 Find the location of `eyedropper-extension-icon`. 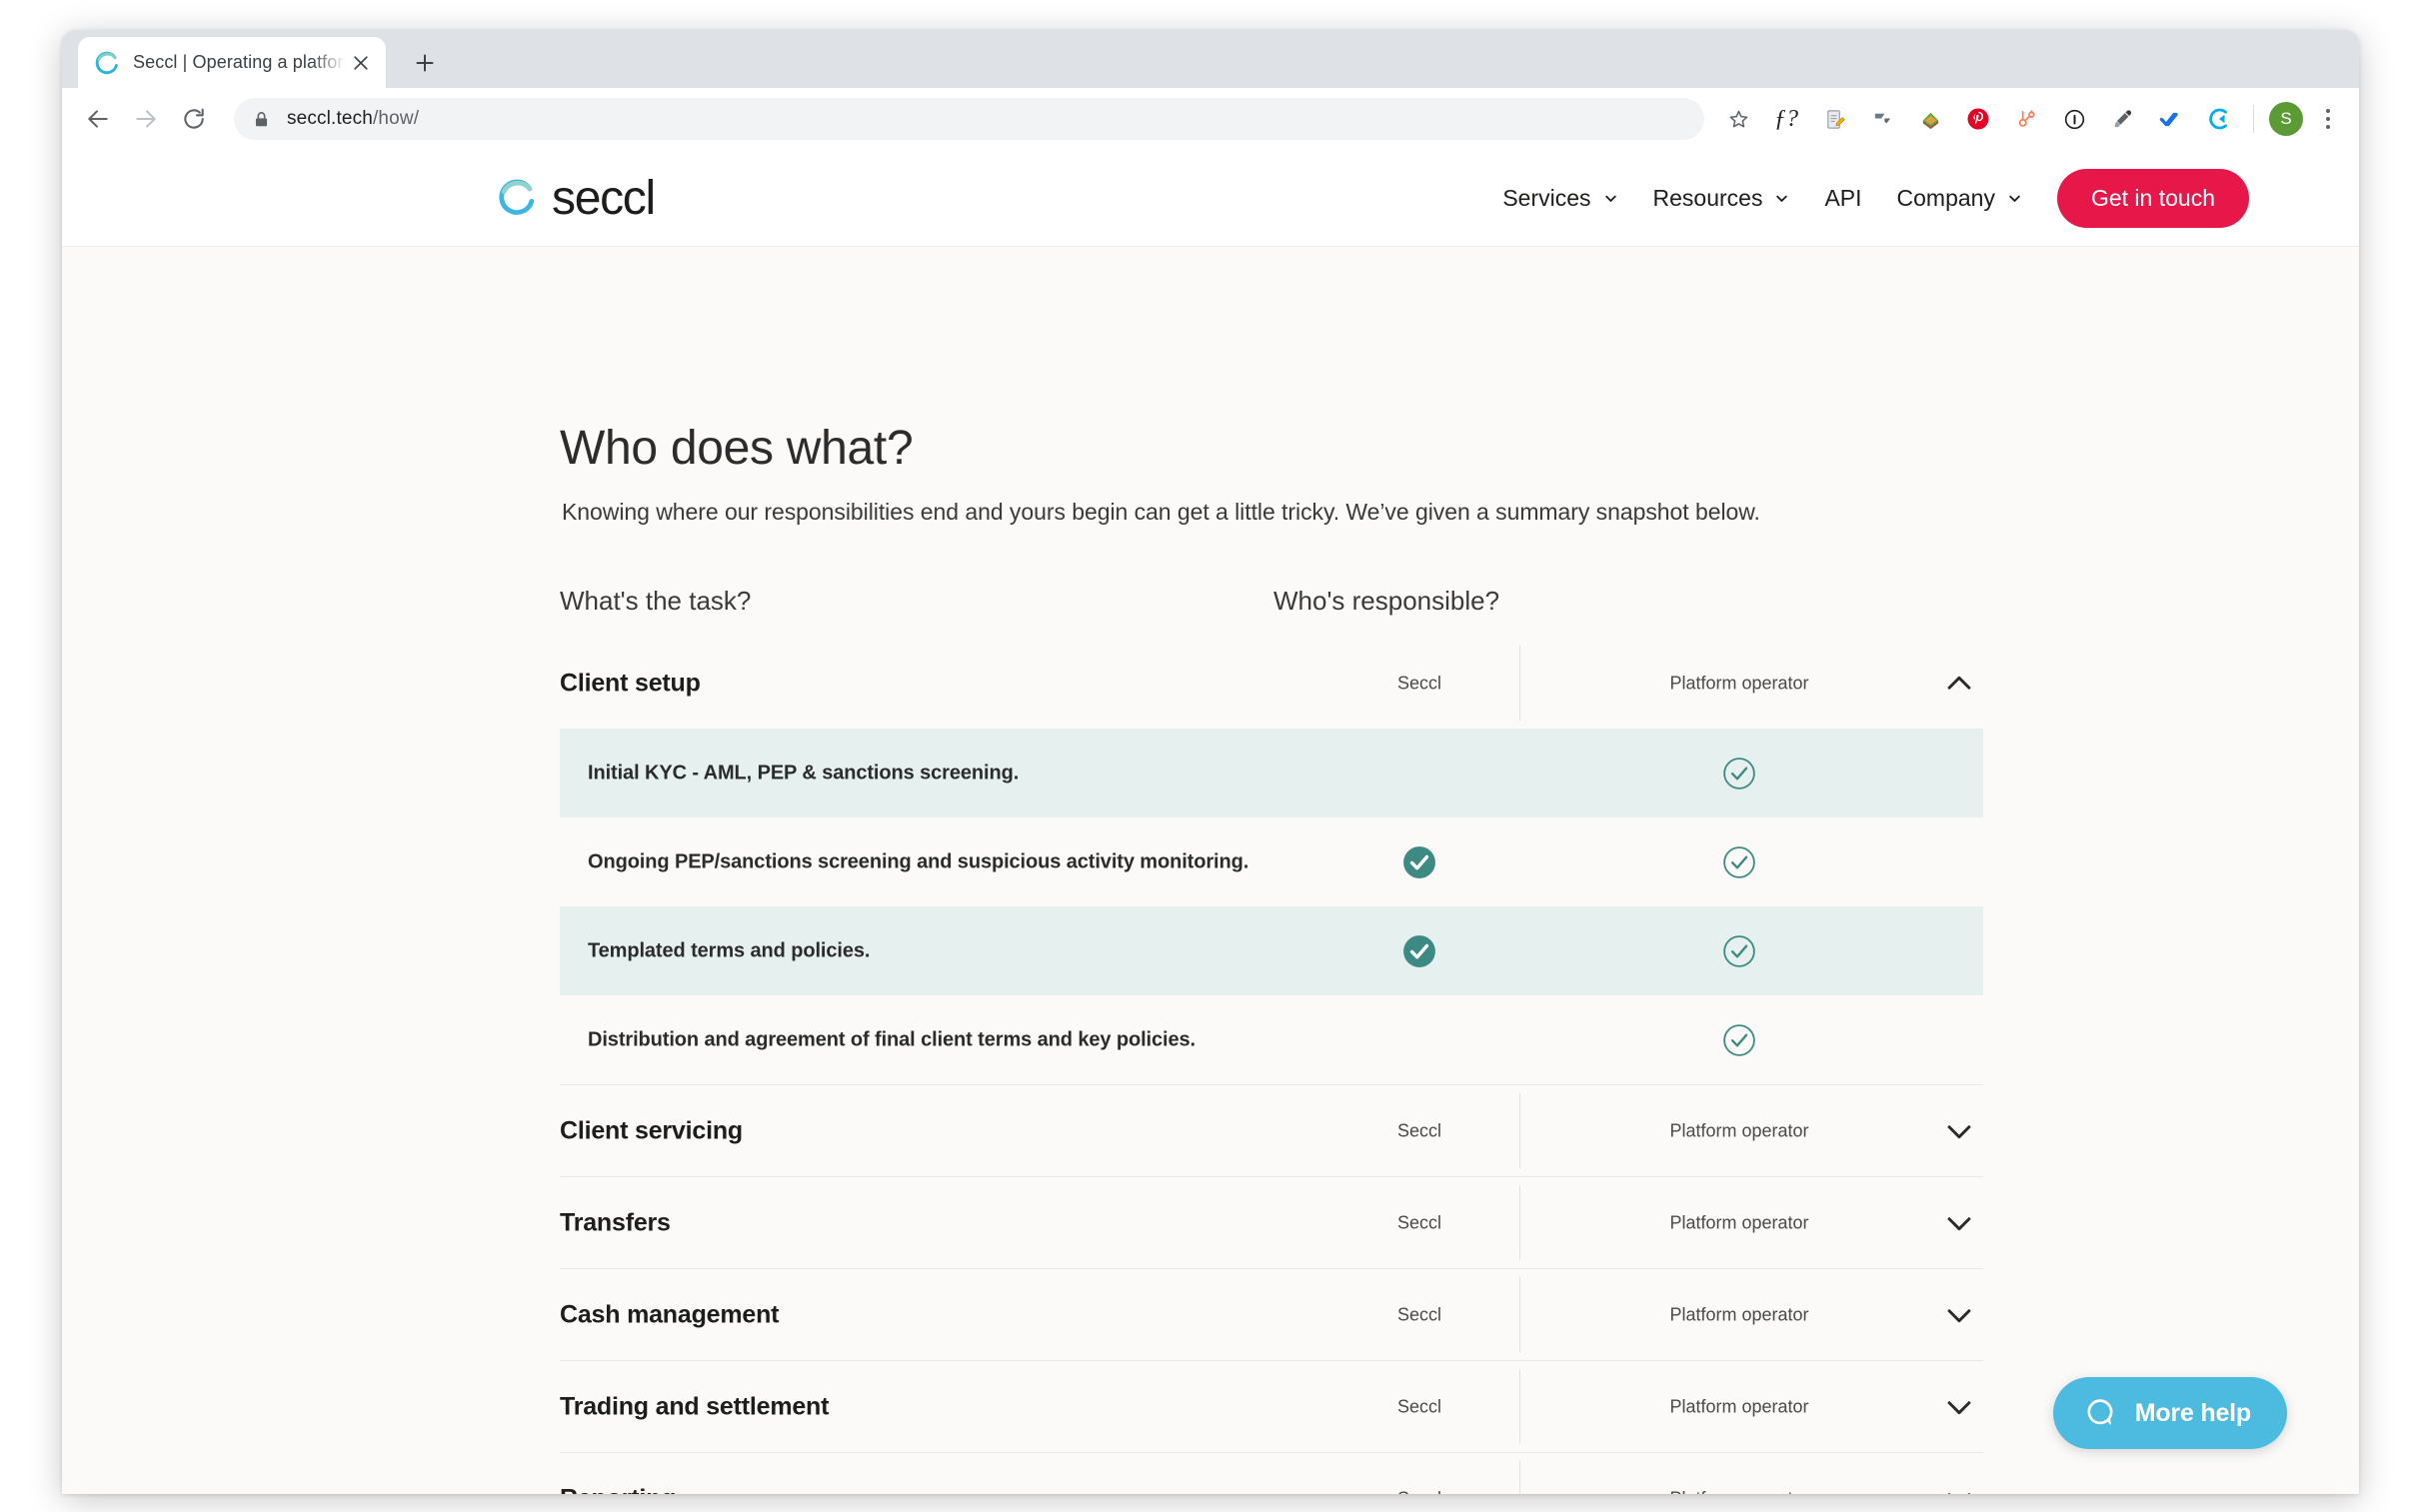

eyedropper-extension-icon is located at coordinates (2122, 119).